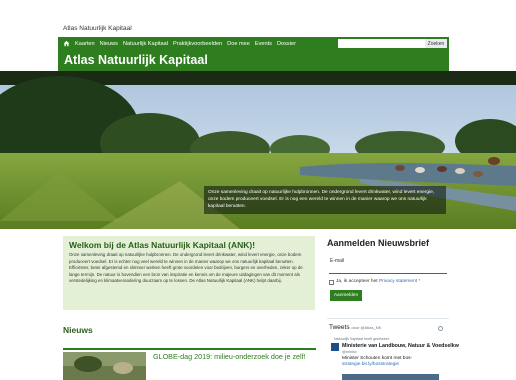 The width and height of the screenshot is (516, 380). What do you see at coordinates (349, 352) in the screenshot?
I see `tweet-handle: @minlnv` at bounding box center [349, 352].